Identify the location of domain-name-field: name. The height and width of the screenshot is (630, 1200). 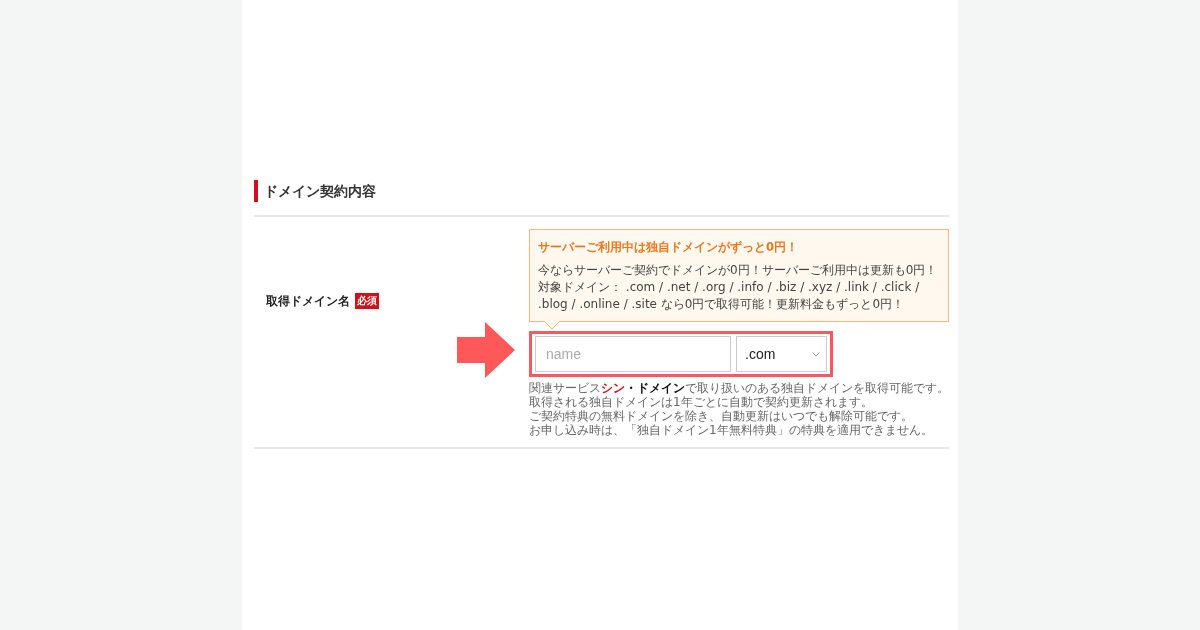
(633, 354).